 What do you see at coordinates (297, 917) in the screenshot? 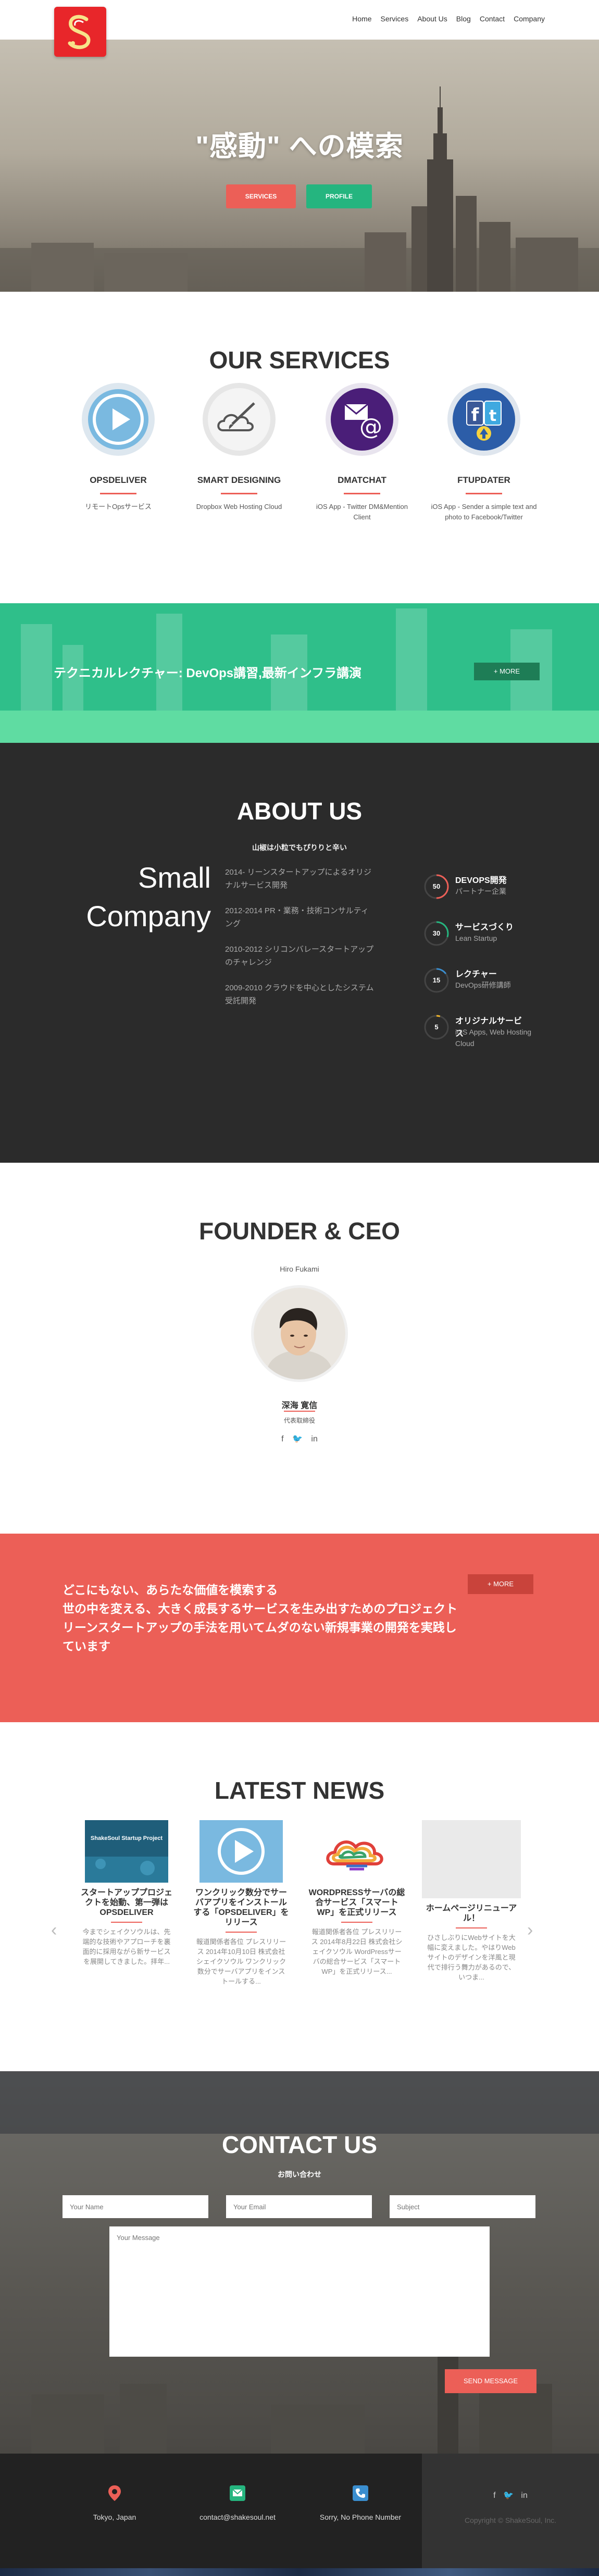
I see `timeline-item: 2012-2014 PR・業務・技術コンサルティング` at bounding box center [297, 917].